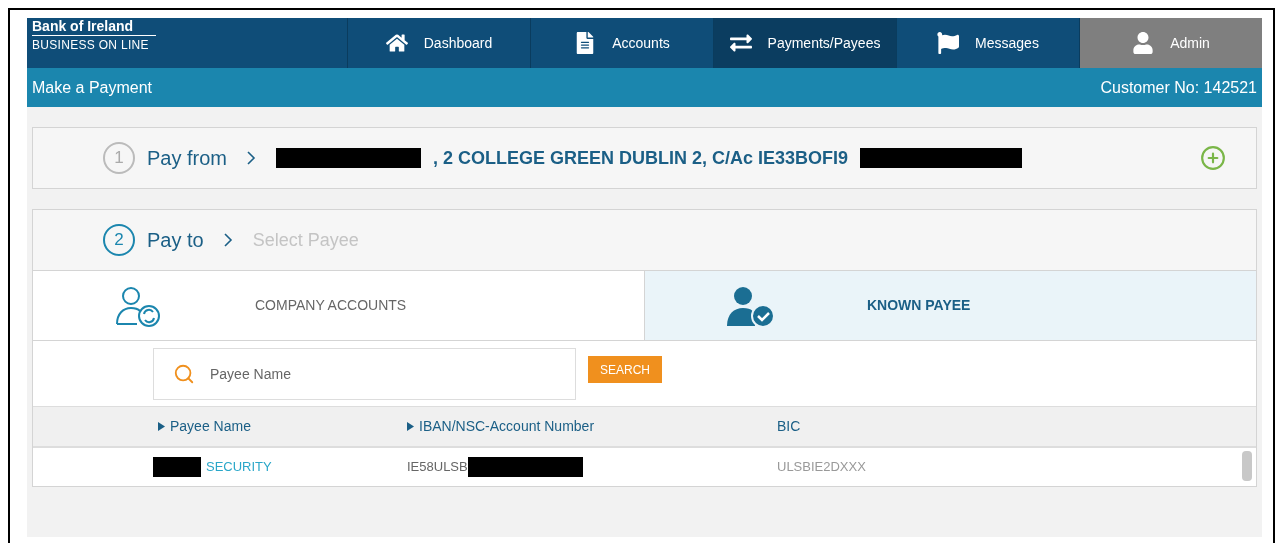 This screenshot has width=1283, height=543. I want to click on step-number: 2, so click(119, 240).